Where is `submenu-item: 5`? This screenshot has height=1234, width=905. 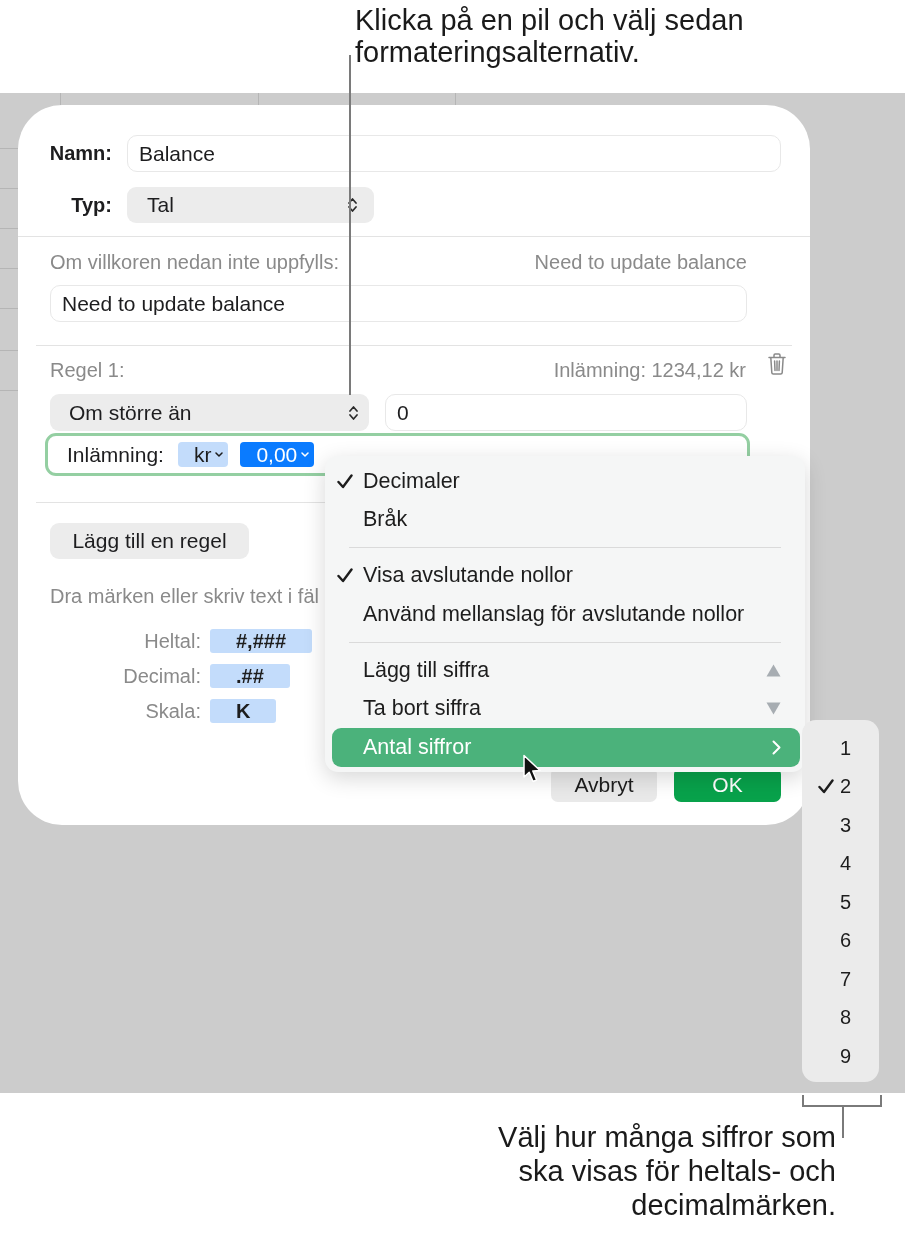 submenu-item: 5 is located at coordinates (840, 902).